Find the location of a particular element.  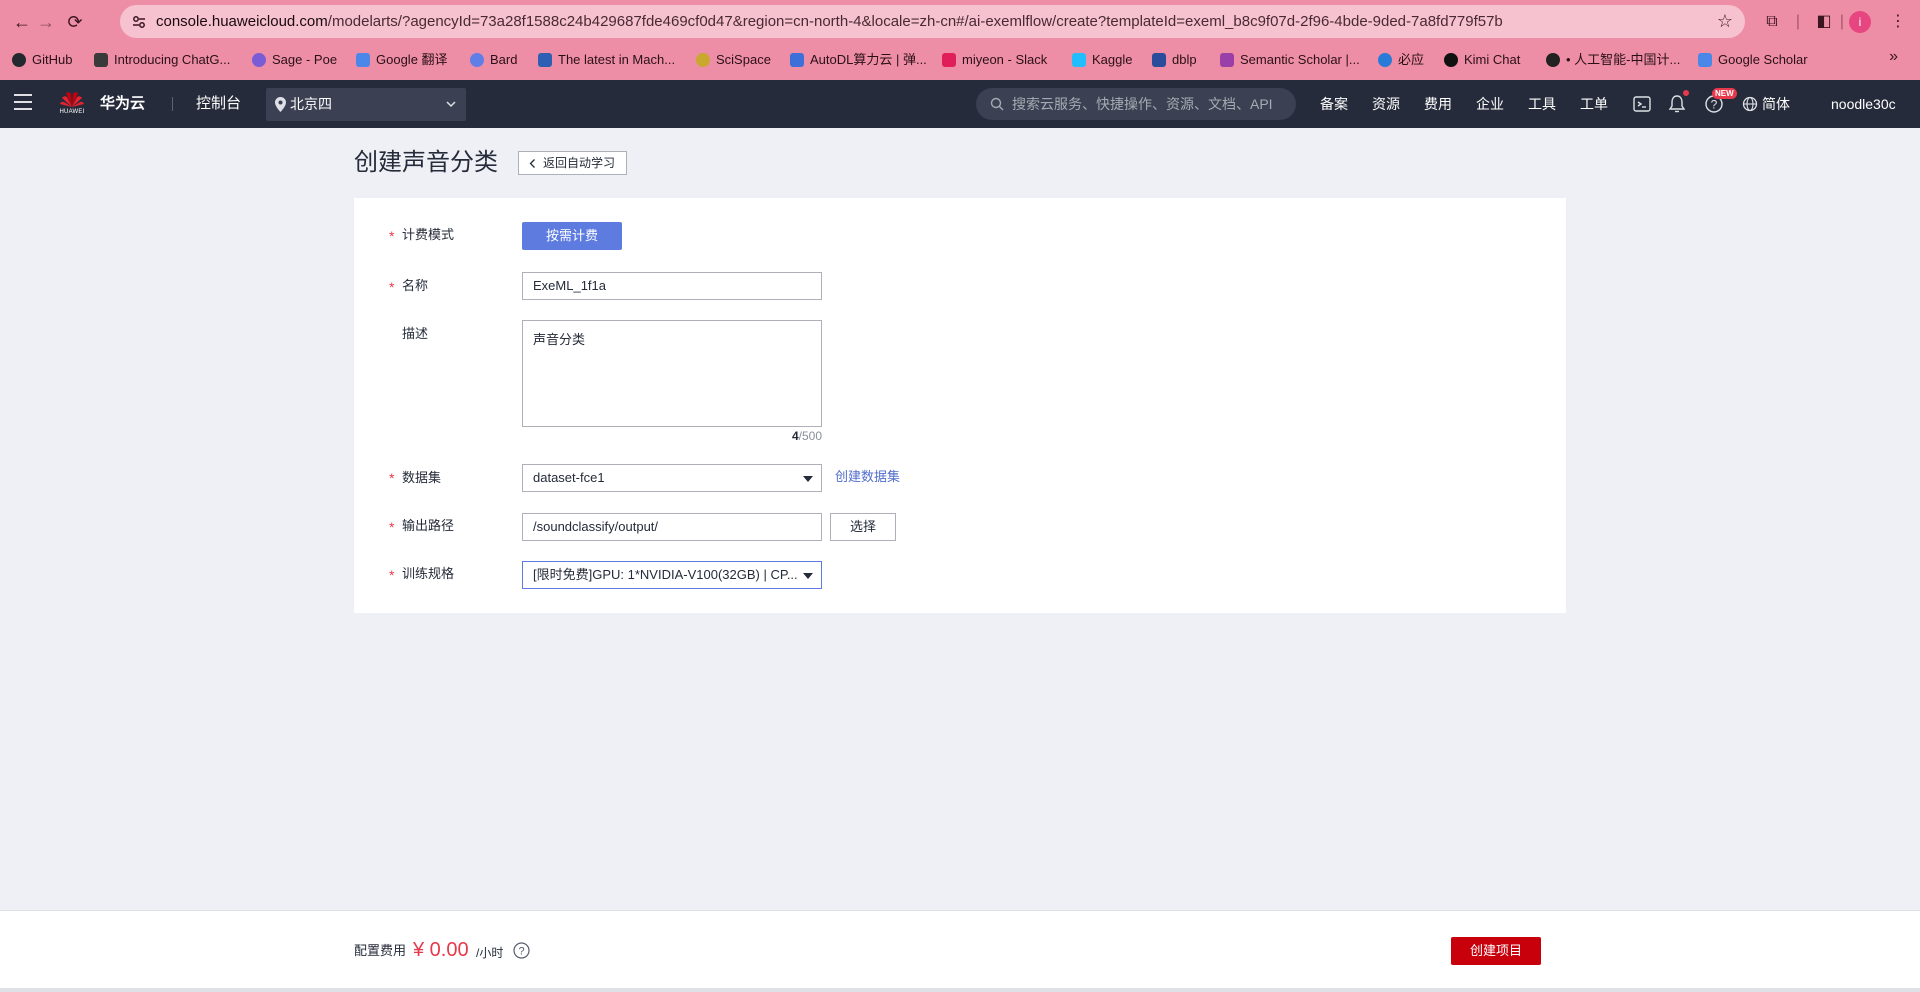

bookmark-star-icon: ☆ is located at coordinates (1725, 21).